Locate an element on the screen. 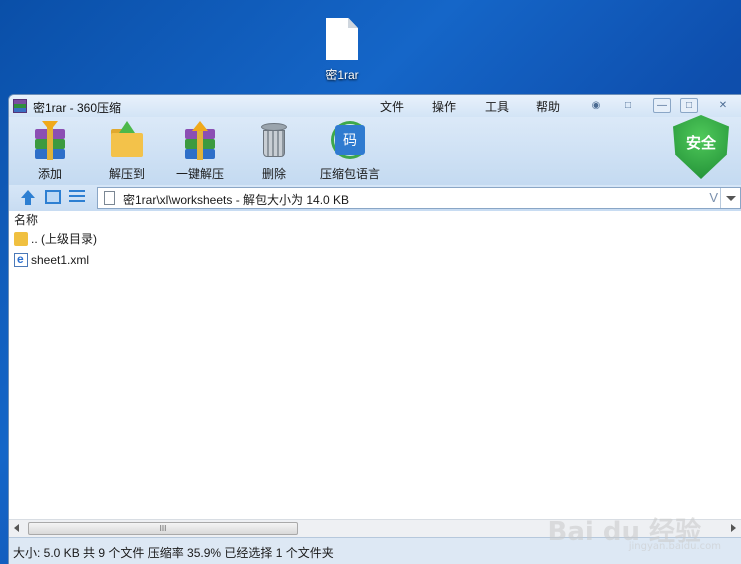 The width and height of the screenshot is (741, 564). blank-file-icon is located at coordinates (342, 39).